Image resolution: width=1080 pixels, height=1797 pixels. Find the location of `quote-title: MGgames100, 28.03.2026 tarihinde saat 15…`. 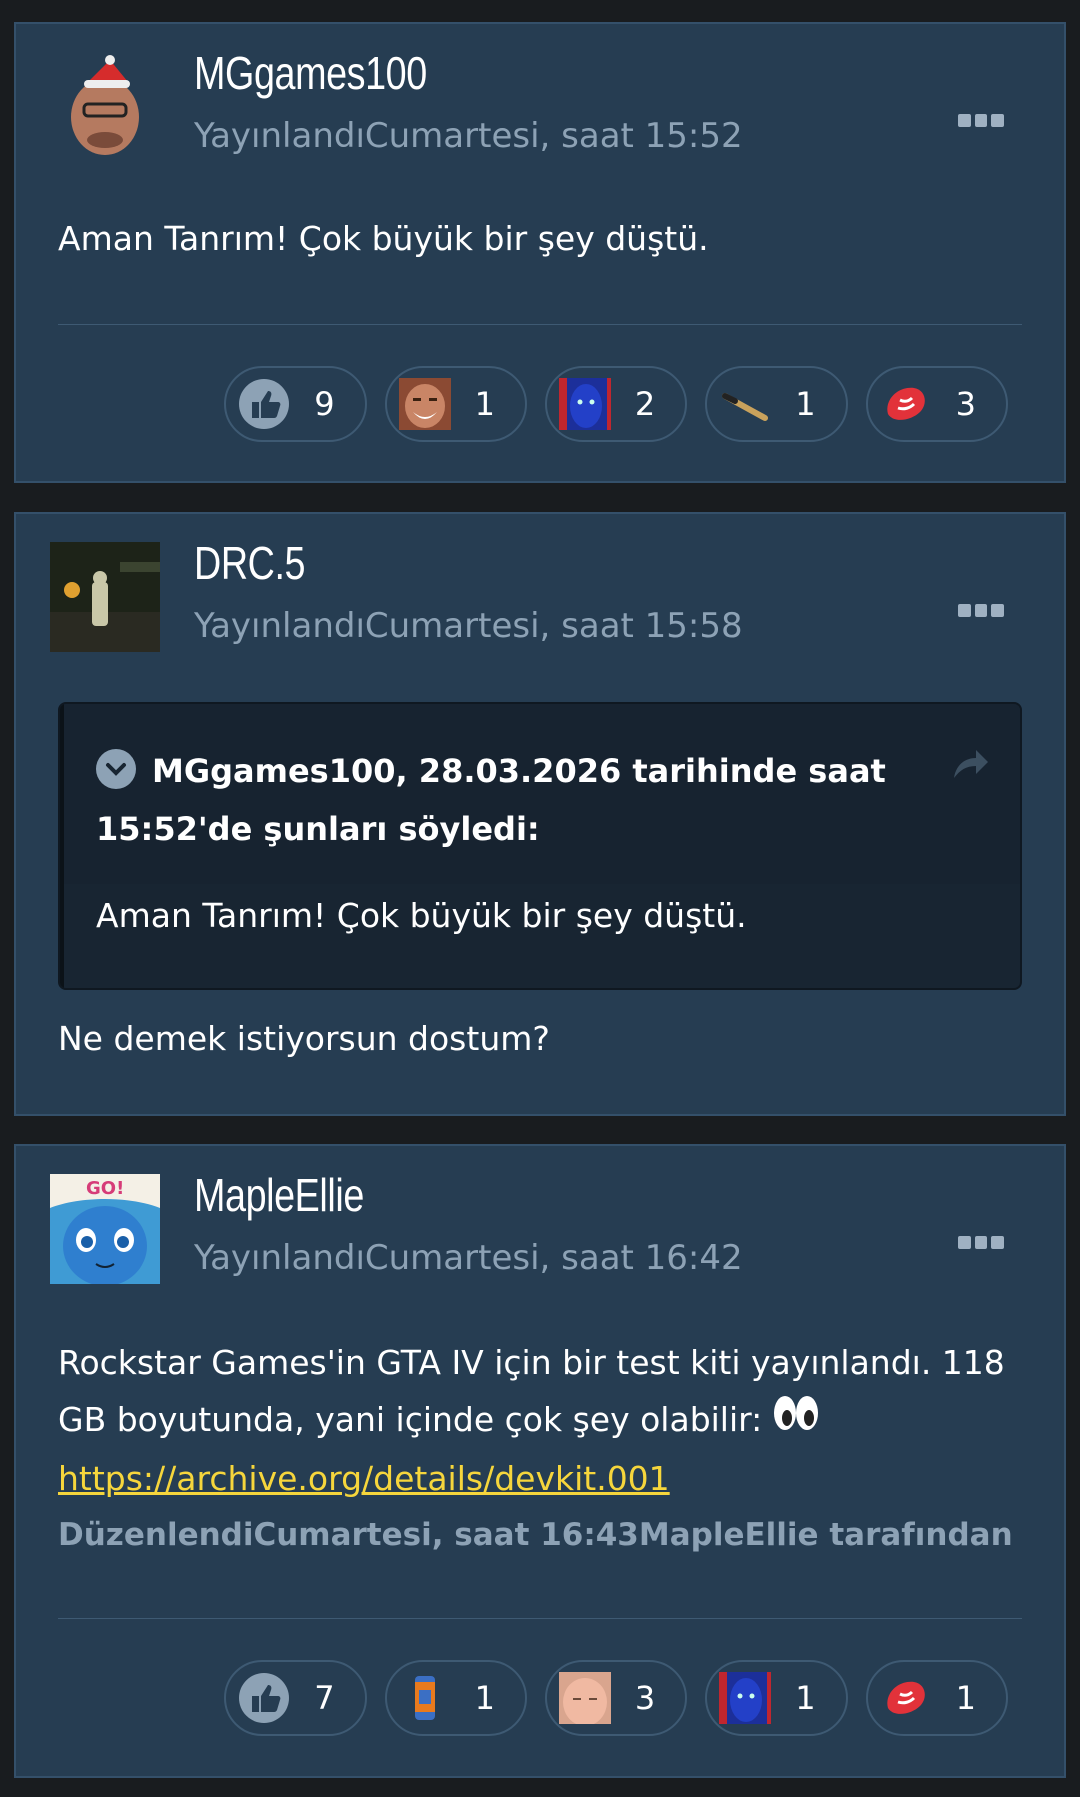

quote-title: MGgames100, 28.03.2026 tarihinde saat 15… is located at coordinates (496, 800).